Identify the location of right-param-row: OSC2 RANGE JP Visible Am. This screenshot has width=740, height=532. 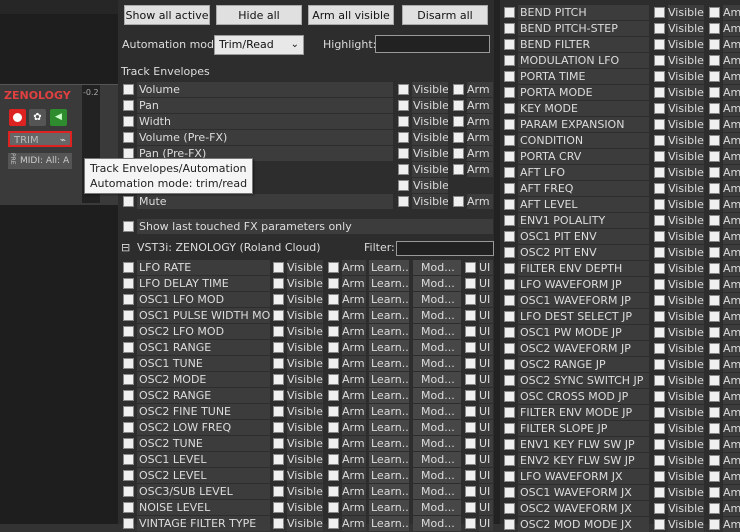
(621, 364).